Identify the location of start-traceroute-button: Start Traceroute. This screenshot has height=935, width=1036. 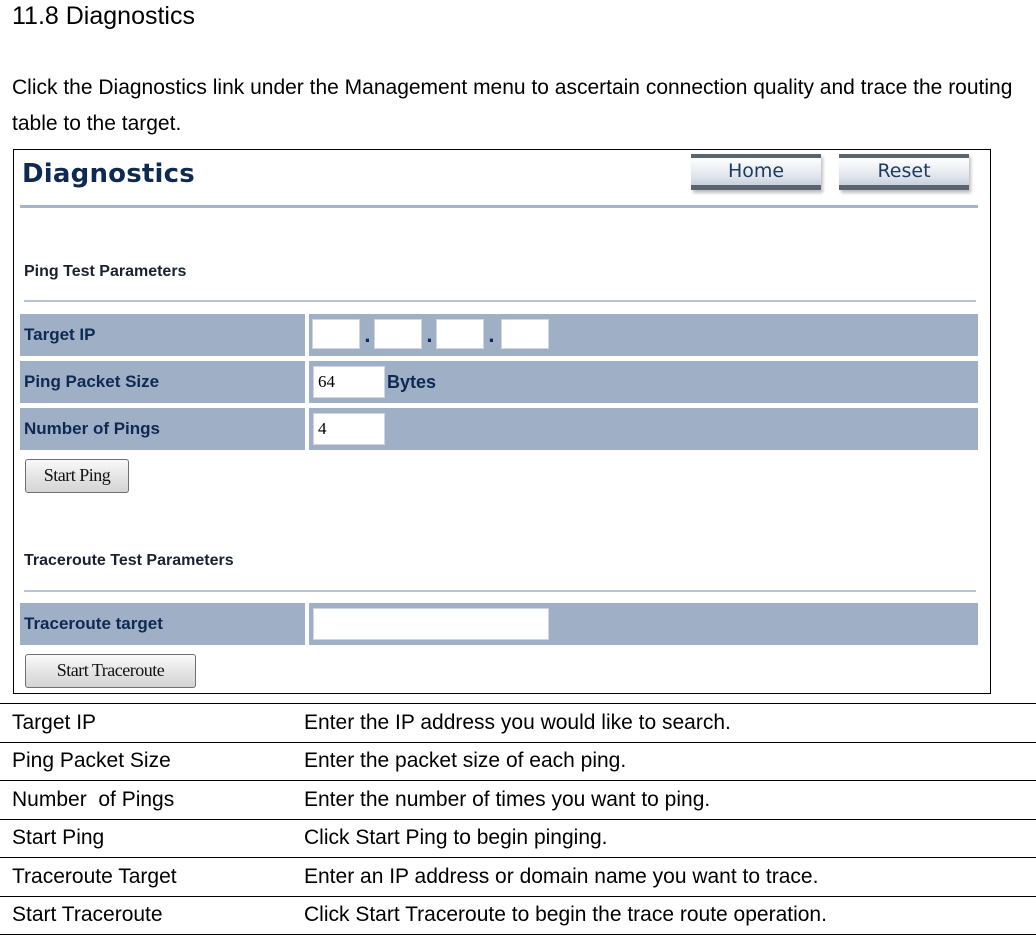
(110, 671).